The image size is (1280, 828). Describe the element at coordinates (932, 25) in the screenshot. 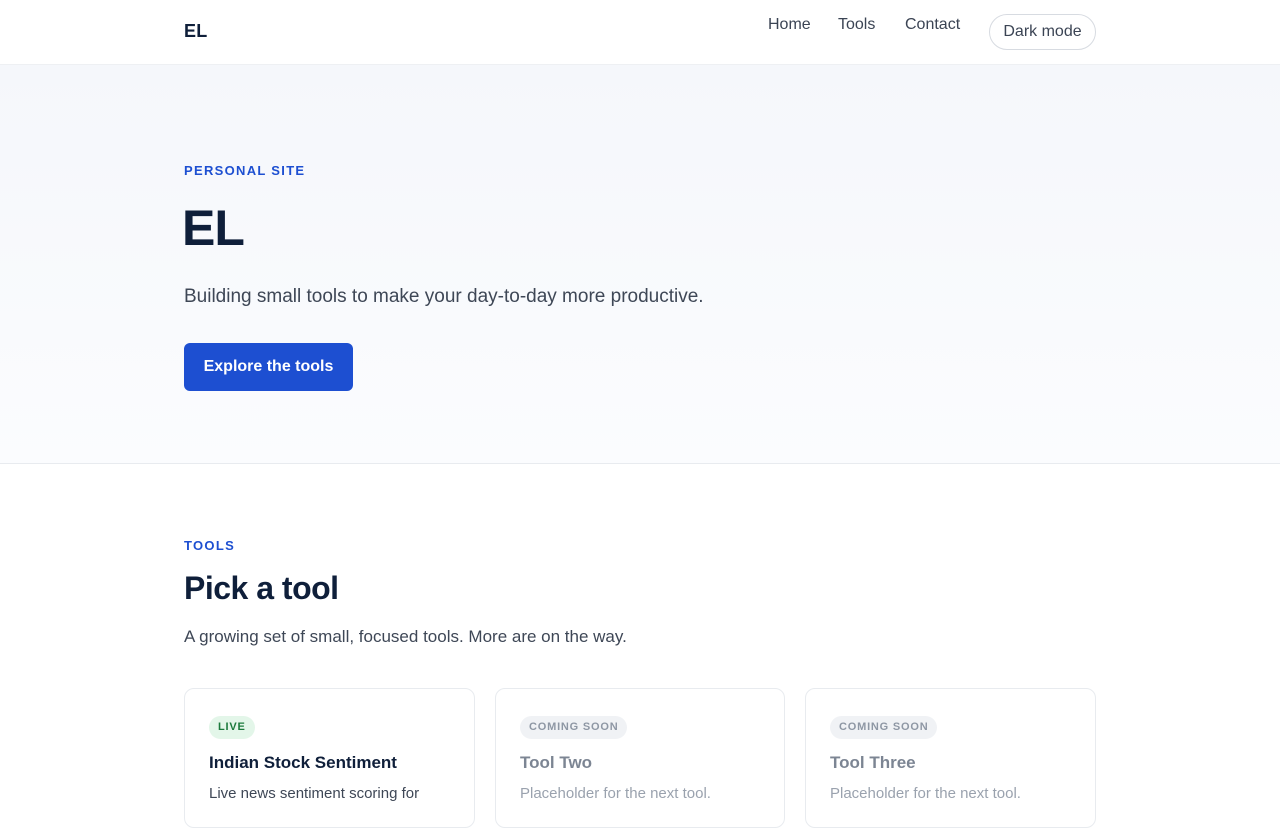

I see `nav-link-contact: Contact` at that location.